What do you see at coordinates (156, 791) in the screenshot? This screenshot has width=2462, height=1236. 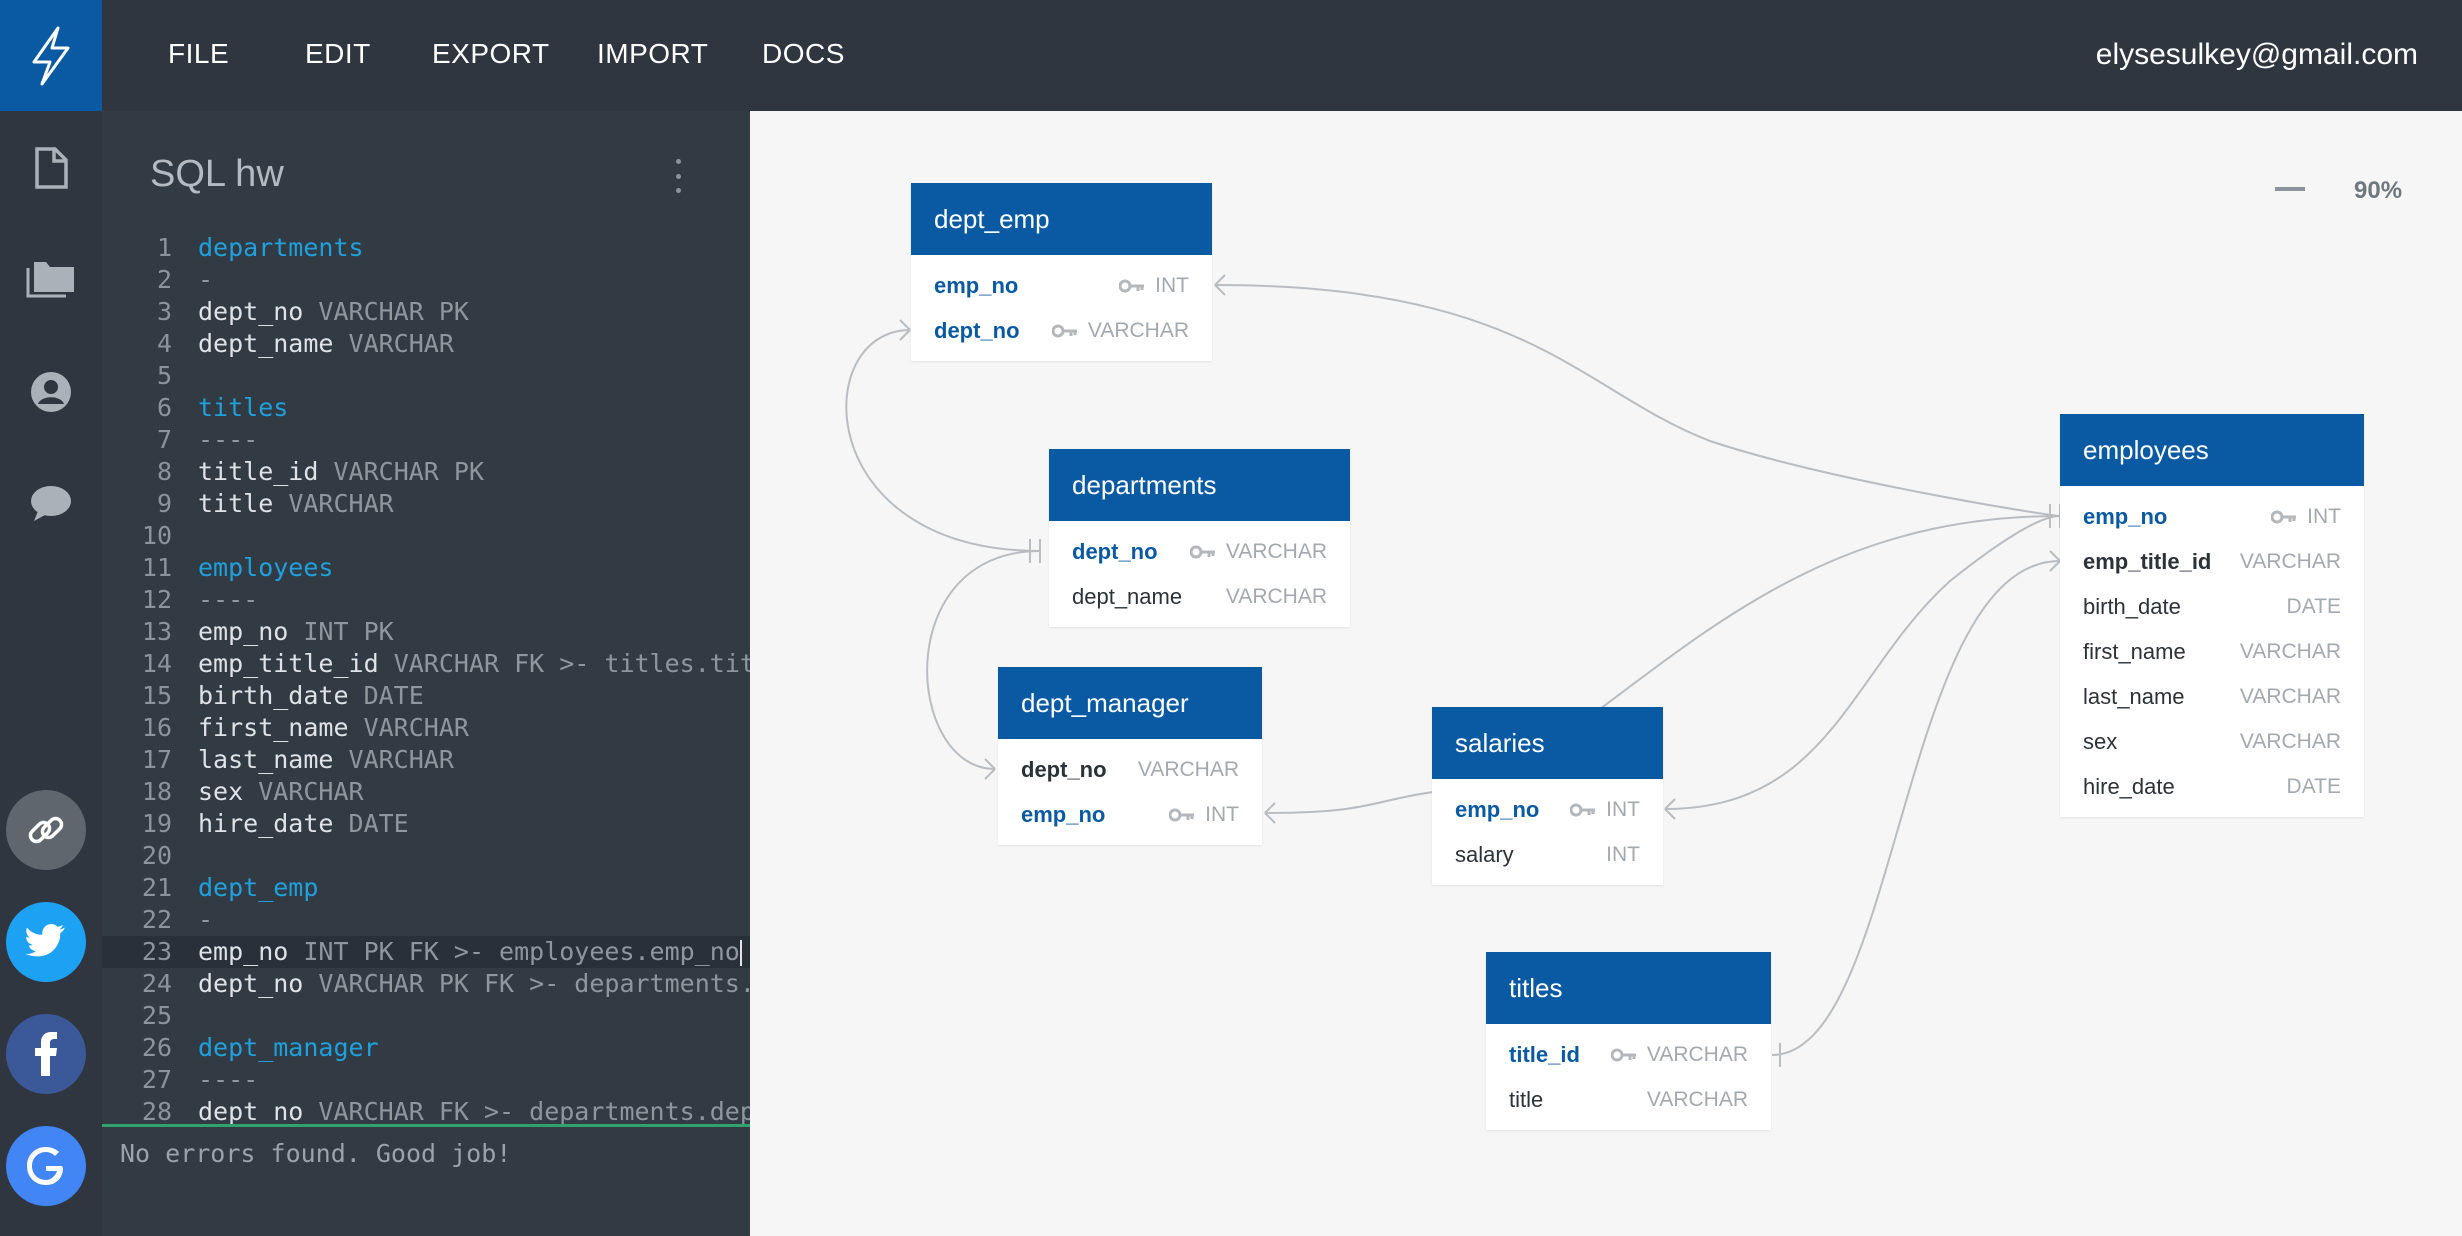 I see `line-number: 18` at bounding box center [156, 791].